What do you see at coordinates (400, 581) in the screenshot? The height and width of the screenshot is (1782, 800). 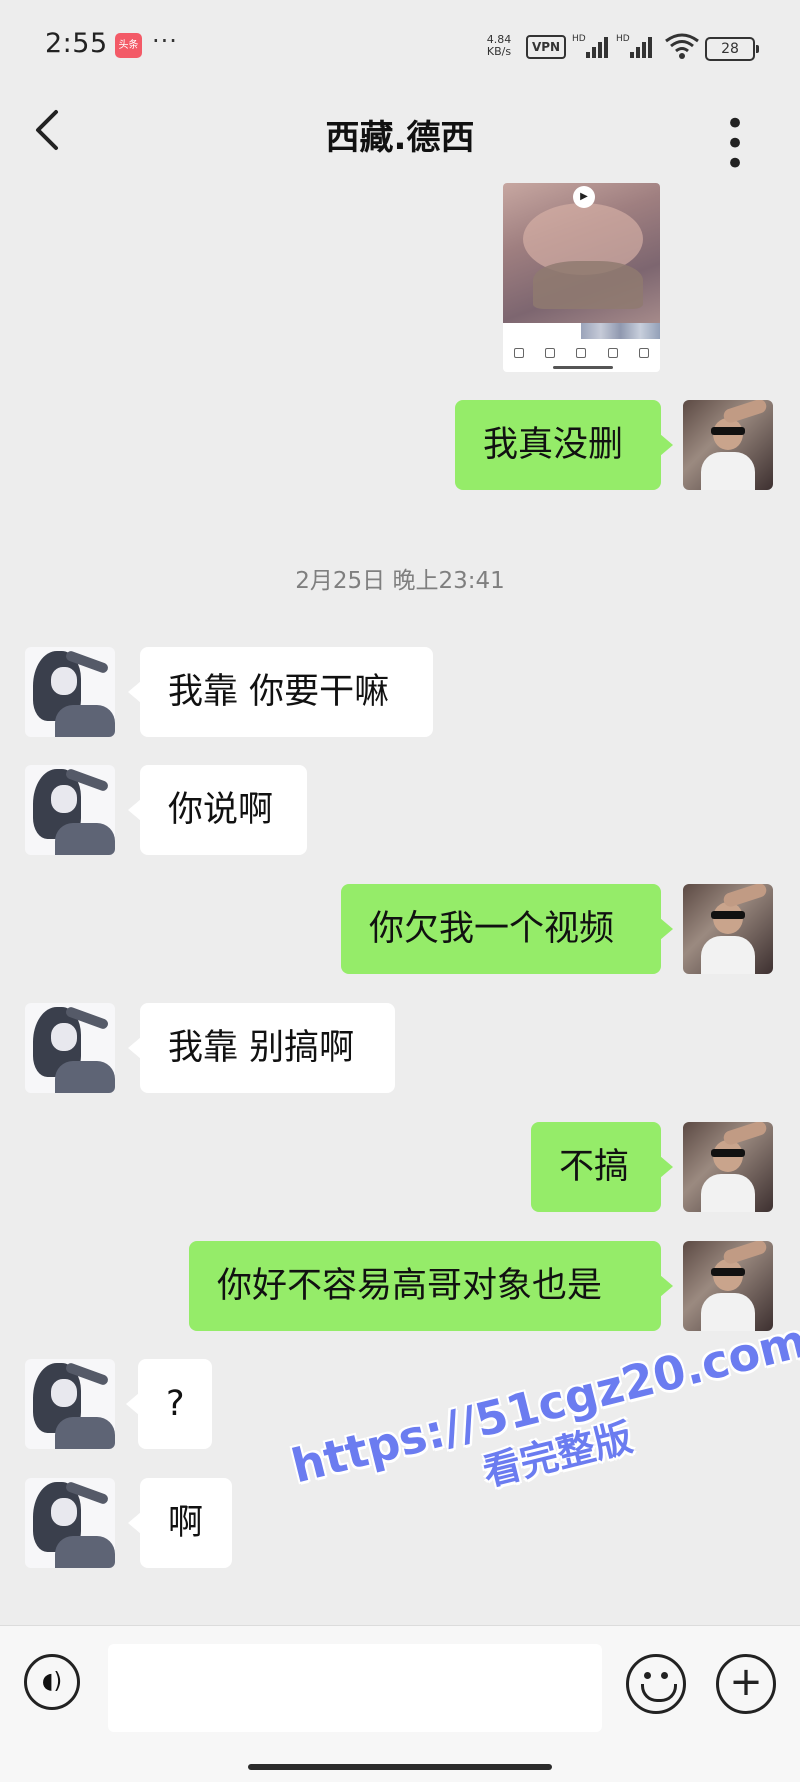 I see `chat-timestamp: 2月25日 晚上23:41` at bounding box center [400, 581].